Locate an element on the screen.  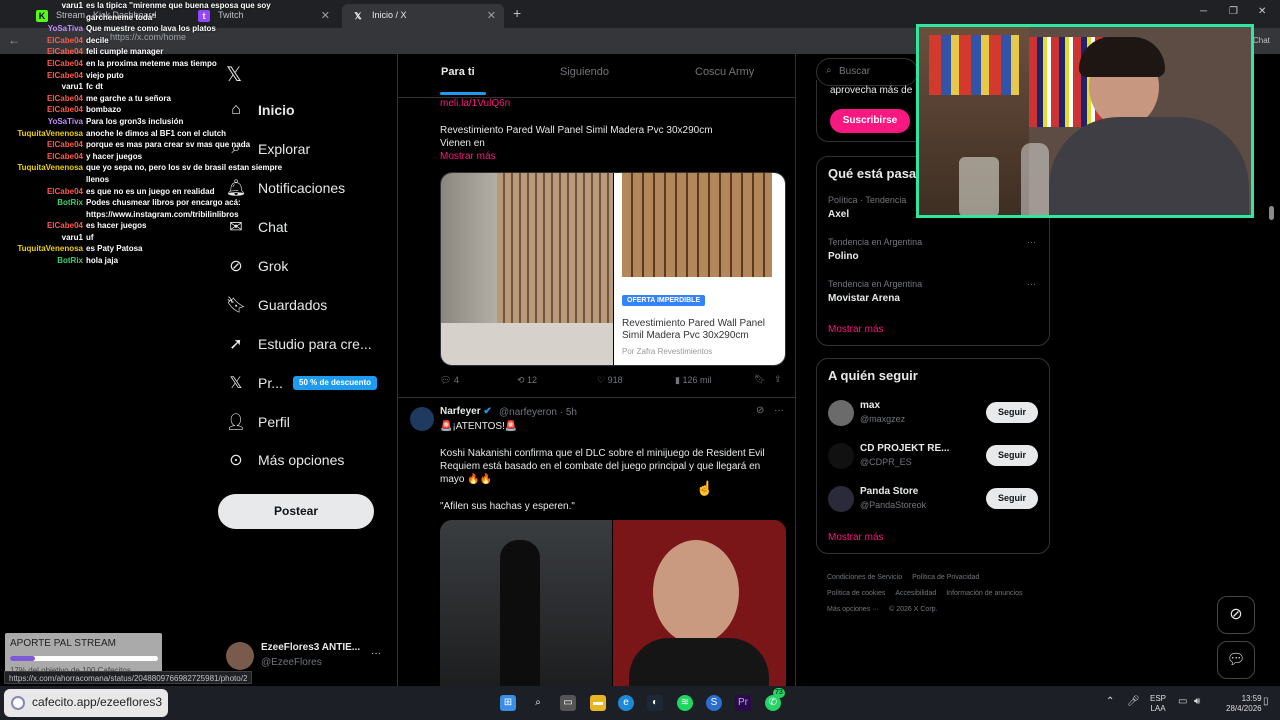
tab-x-home: 𝕏 Inicio / X ✕ is located at coordinates (423, 16).